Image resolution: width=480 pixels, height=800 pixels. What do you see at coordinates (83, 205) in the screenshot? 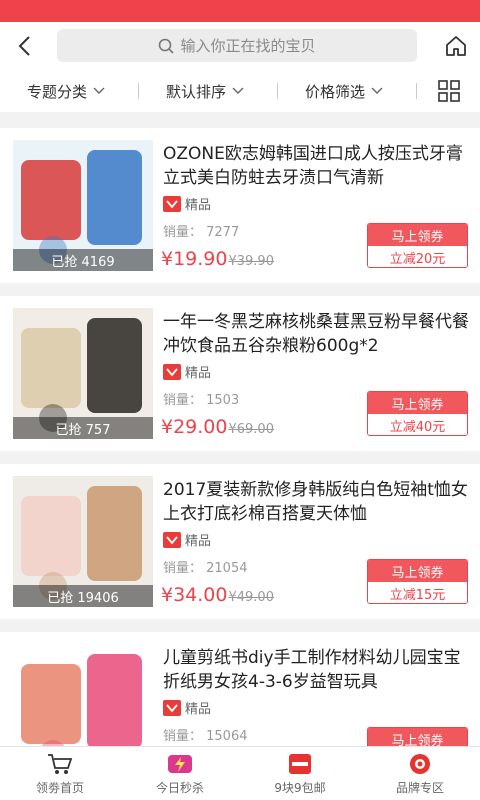
I see `product-image: 已抢 4169` at bounding box center [83, 205].